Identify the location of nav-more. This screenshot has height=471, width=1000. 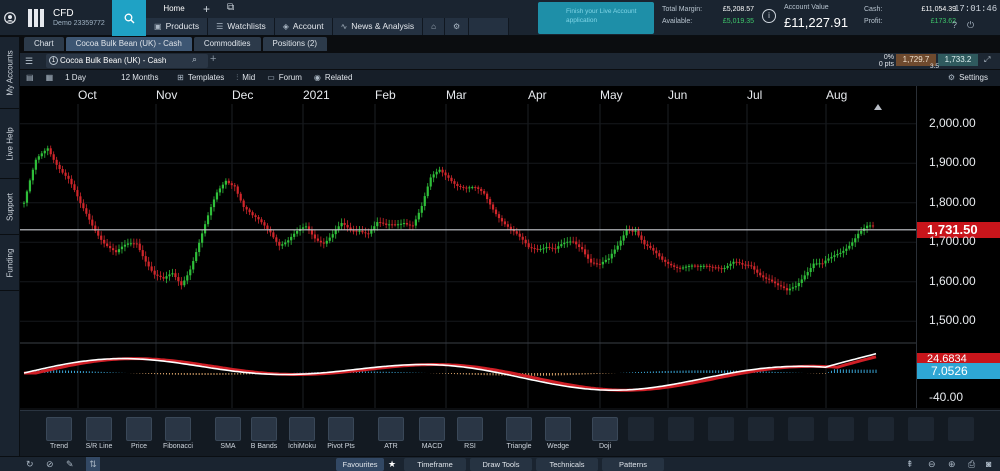
(489, 26).